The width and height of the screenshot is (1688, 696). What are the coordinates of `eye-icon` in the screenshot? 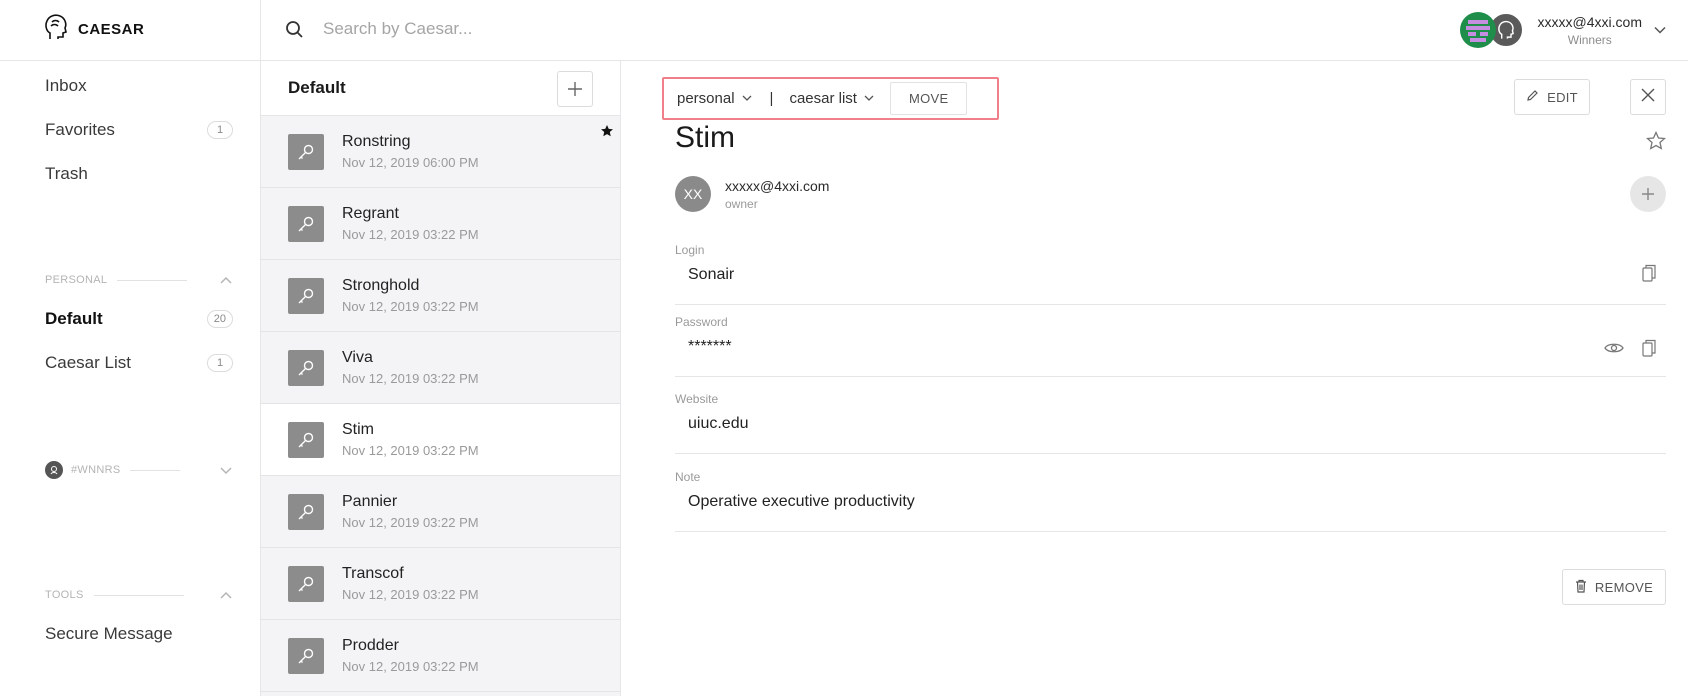 It's located at (1614, 350).